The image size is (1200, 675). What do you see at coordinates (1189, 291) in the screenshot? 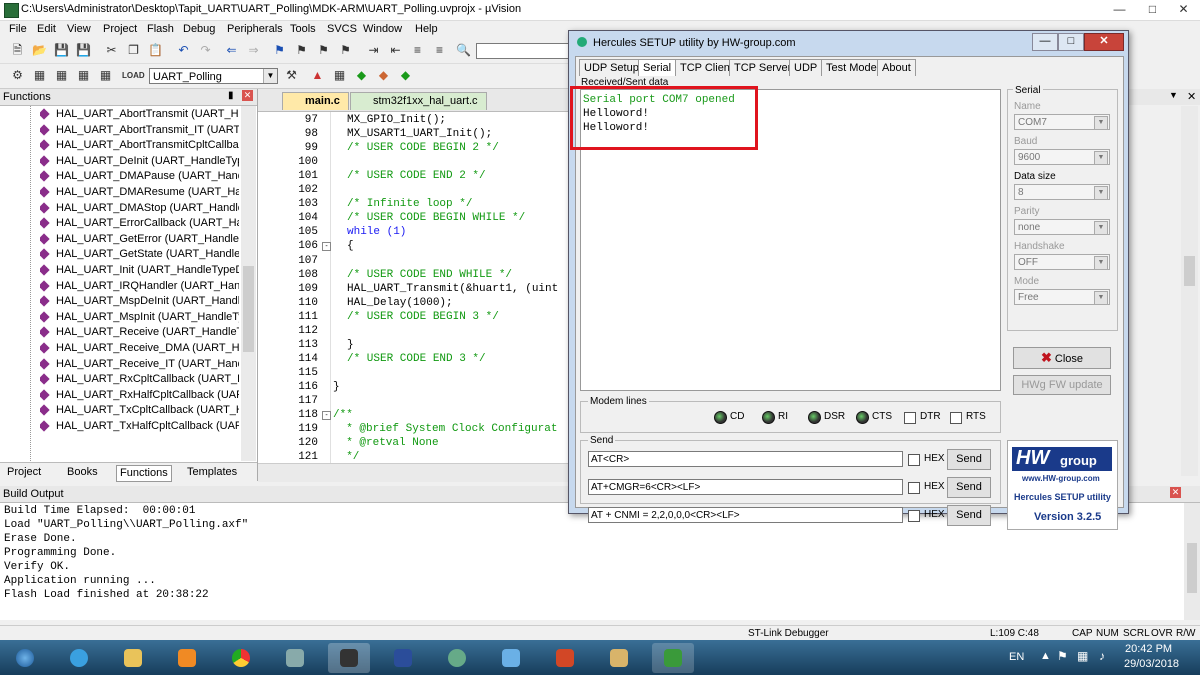
I see `editor-vertical-scrollbar` at bounding box center [1189, 291].